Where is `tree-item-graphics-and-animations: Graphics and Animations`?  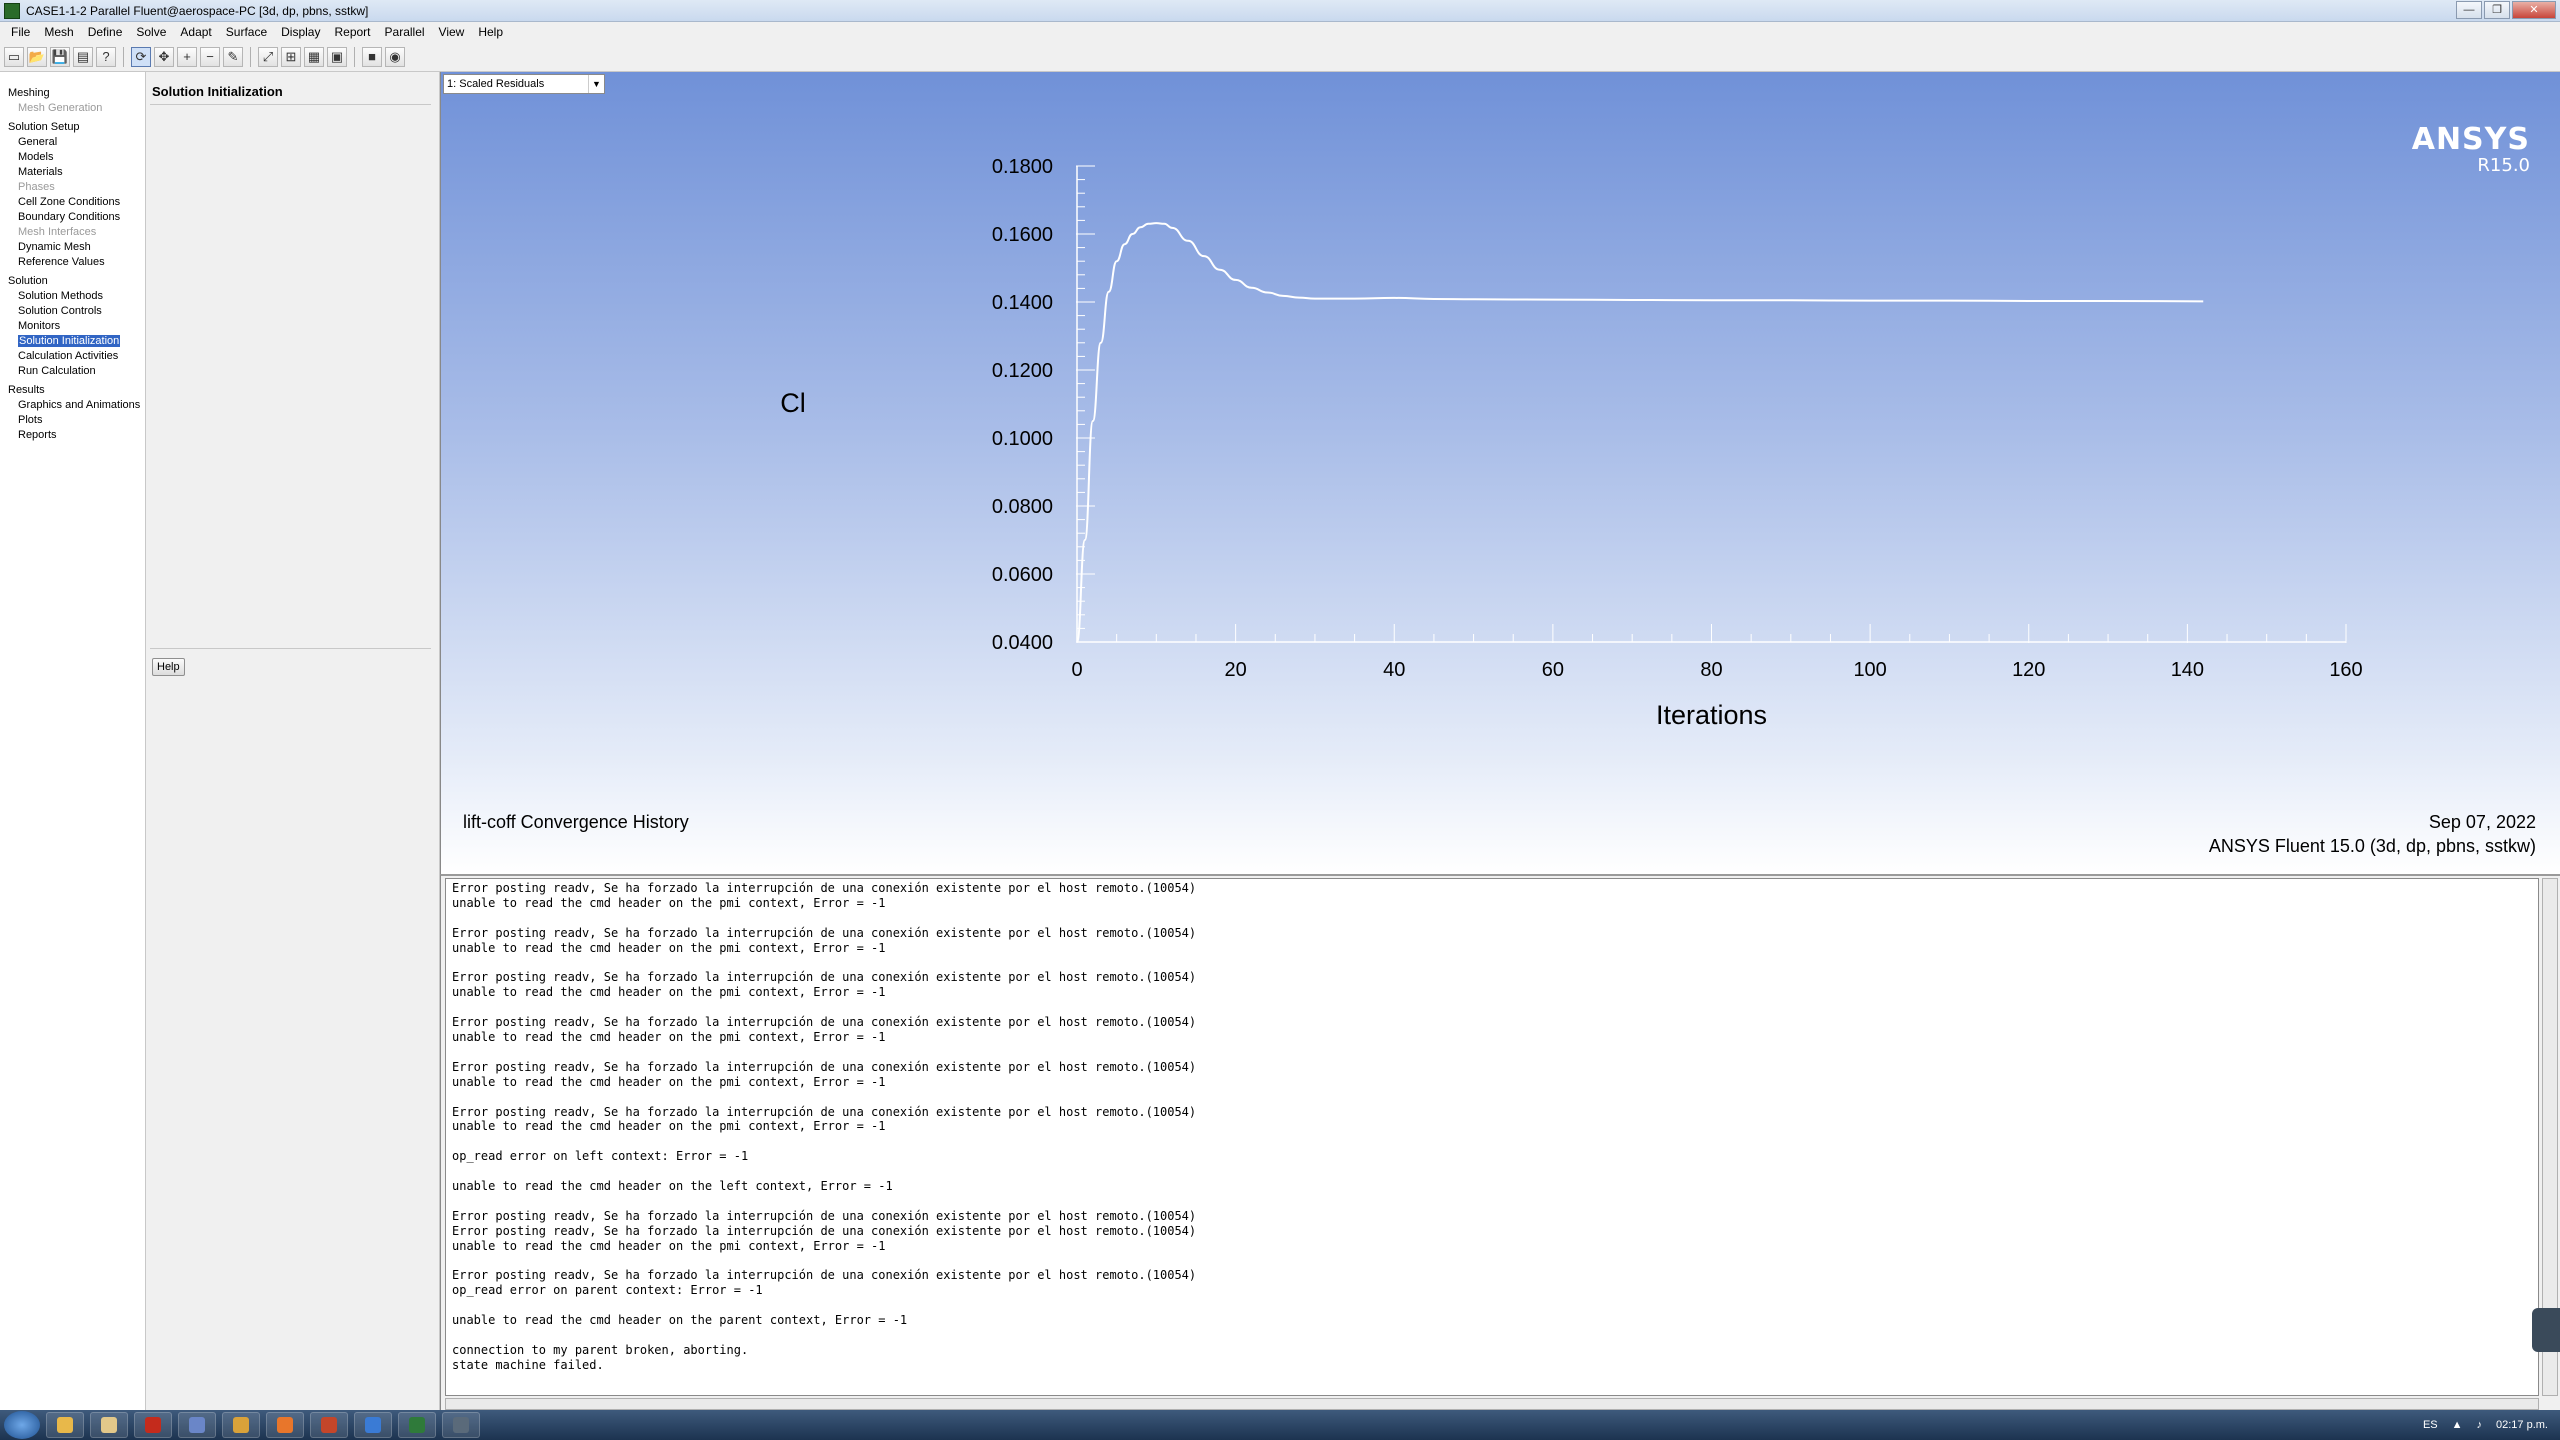
tree-item-graphics-and-animations: Graphics and Animations is located at coordinates (72, 405).